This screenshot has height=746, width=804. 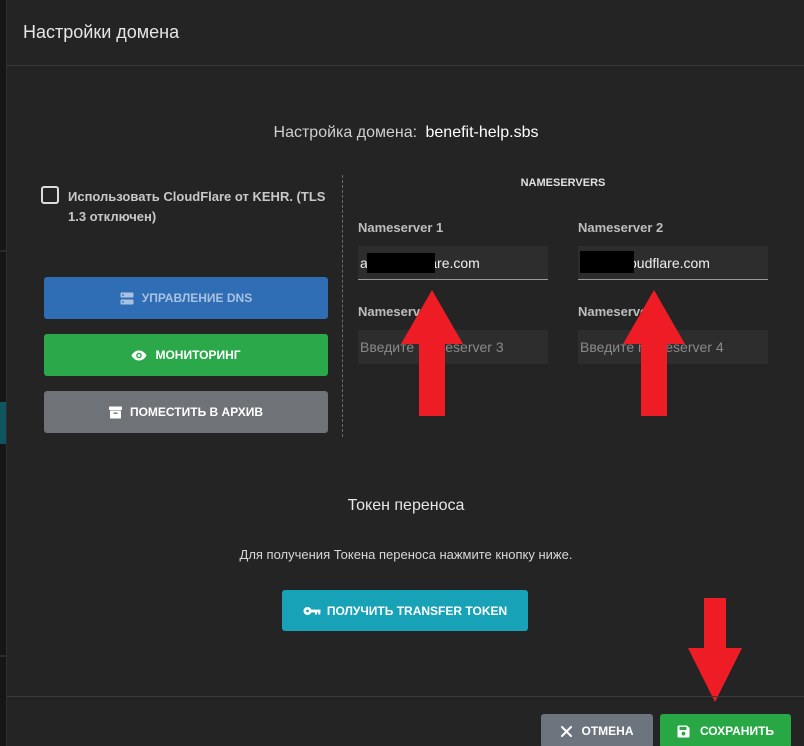 I want to click on nameservers-title: NAMESERVERS, so click(x=563, y=183).